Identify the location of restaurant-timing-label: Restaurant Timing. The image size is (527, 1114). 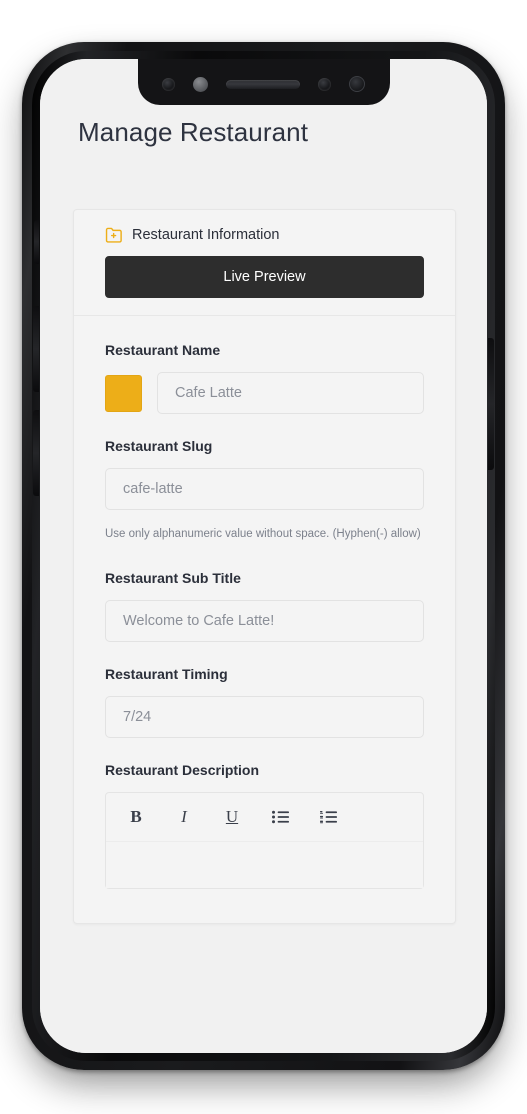
(166, 674).